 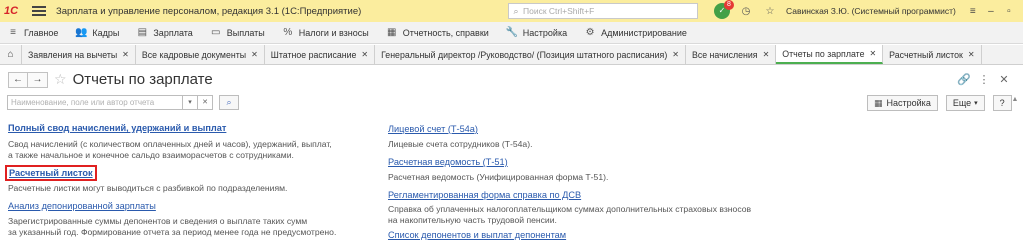 What do you see at coordinates (205, 102) in the screenshot?
I see `clear-icon: ✕` at bounding box center [205, 102].